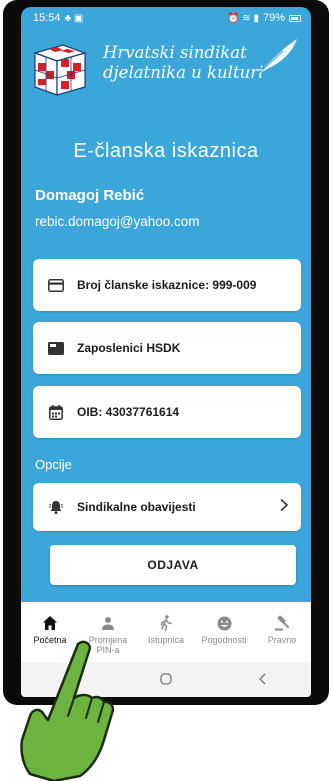  I want to click on employer-card: Zaposlenici HSDK, so click(167, 348).